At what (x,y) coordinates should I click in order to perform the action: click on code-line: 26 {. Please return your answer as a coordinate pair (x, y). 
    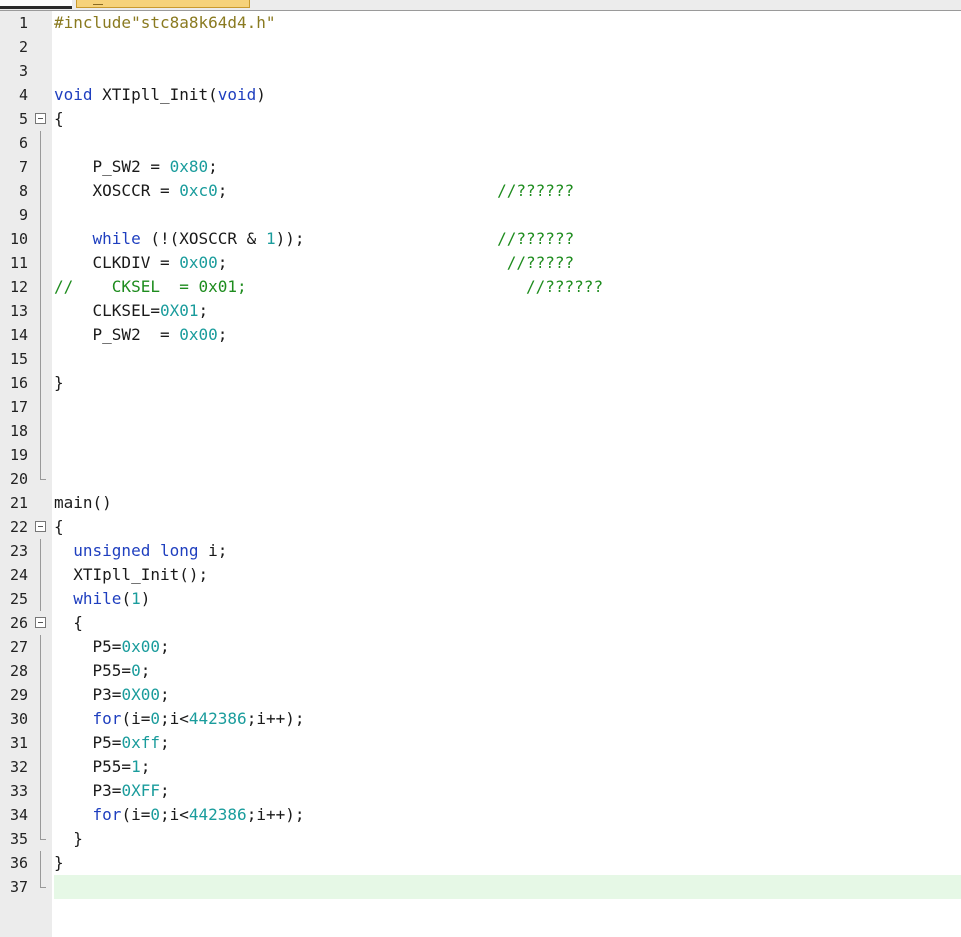
    Looking at the image, I should click on (480, 623).